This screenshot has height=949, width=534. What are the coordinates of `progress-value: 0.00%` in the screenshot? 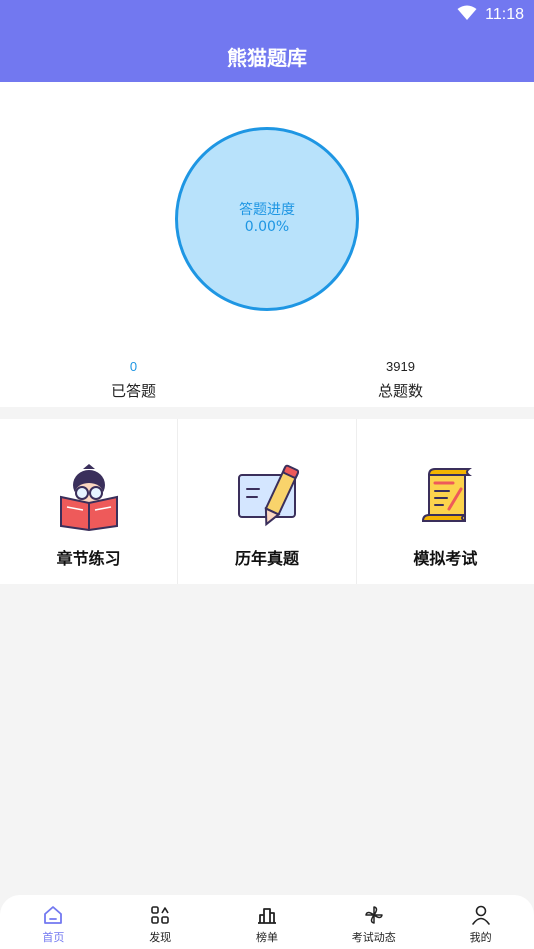 It's located at (267, 227).